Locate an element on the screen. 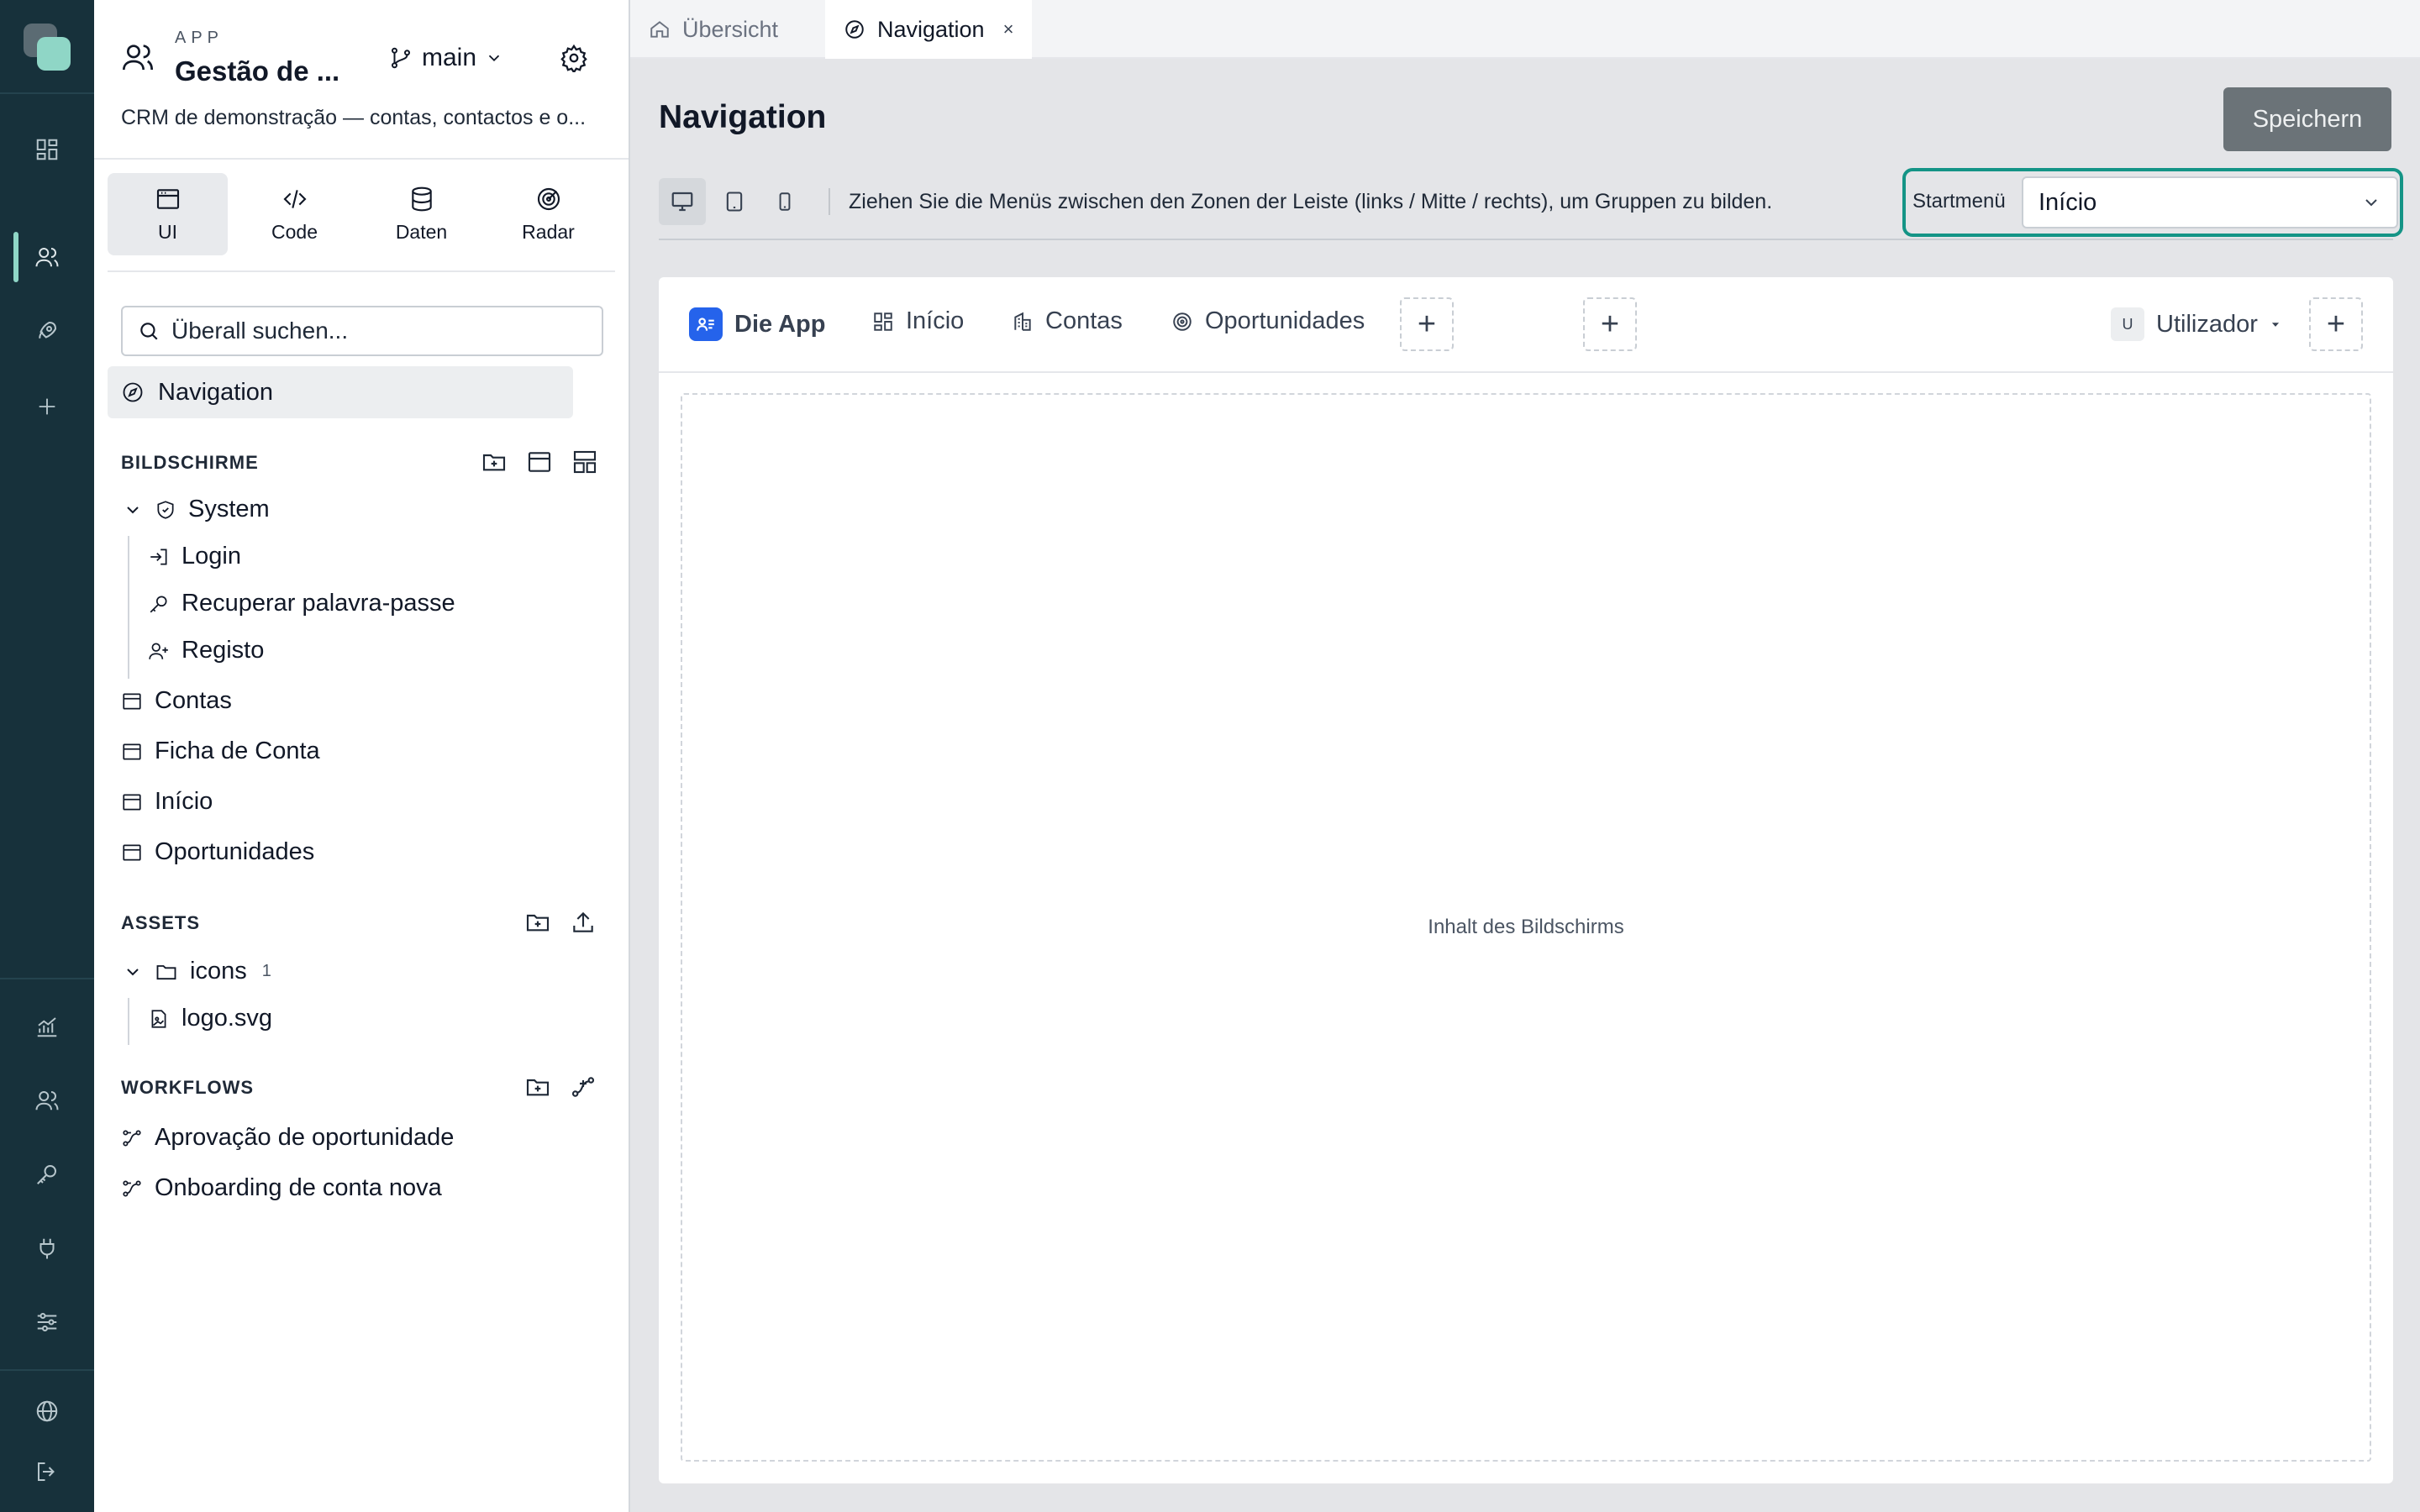 Image resolution: width=2420 pixels, height=1512 pixels. dashboard-icon is located at coordinates (47, 149).